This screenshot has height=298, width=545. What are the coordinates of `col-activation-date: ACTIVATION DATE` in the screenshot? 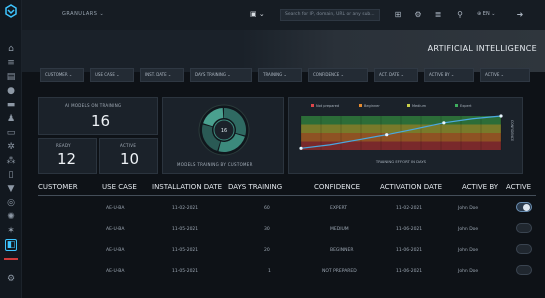 It's located at (411, 187).